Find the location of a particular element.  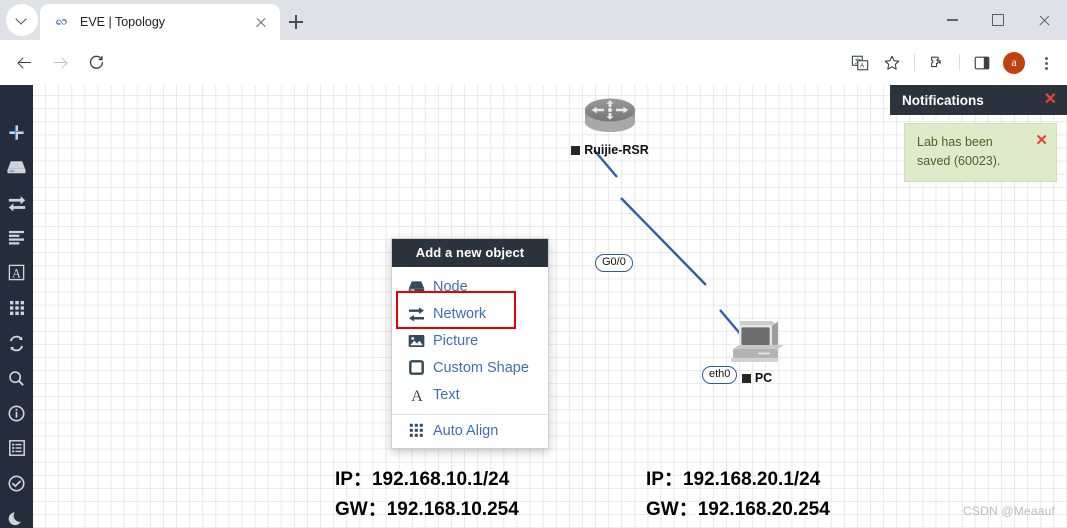

new-tab-button is located at coordinates (296, 22).